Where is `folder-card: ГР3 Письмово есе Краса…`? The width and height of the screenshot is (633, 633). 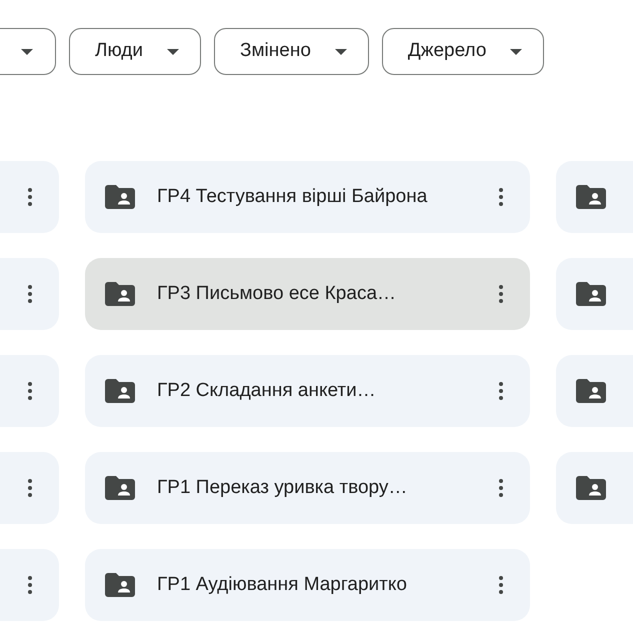
folder-card: ГР3 Письмово есе Краса… is located at coordinates (307, 294).